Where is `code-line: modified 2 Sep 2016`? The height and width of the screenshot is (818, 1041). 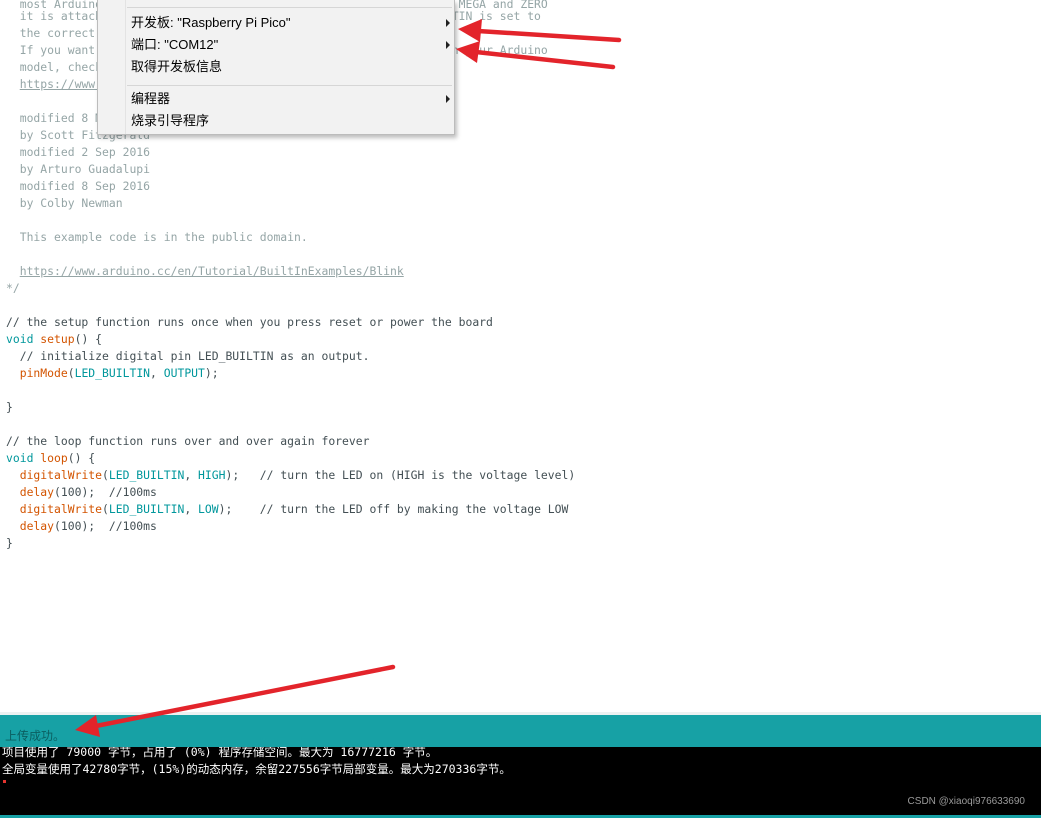 code-line: modified 2 Sep 2016 is located at coordinates (78, 152).